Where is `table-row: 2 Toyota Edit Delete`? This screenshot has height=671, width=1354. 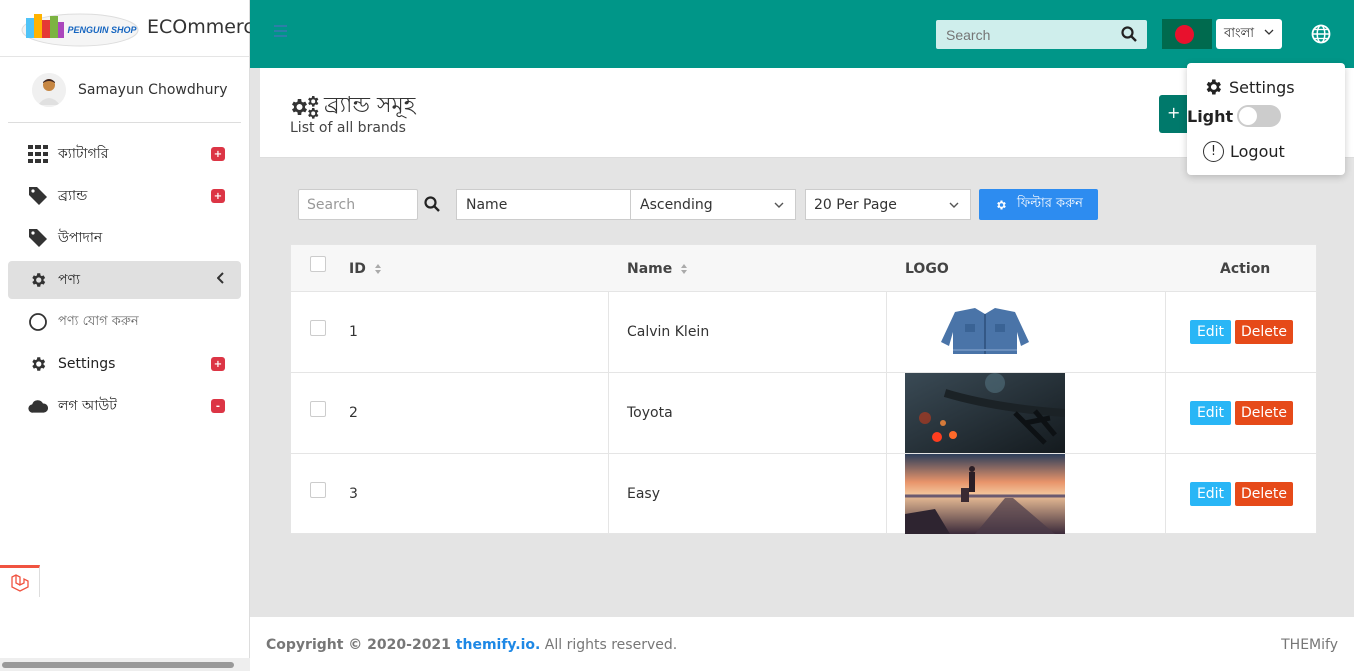 table-row: 2 Toyota Edit Delete is located at coordinates (803, 413).